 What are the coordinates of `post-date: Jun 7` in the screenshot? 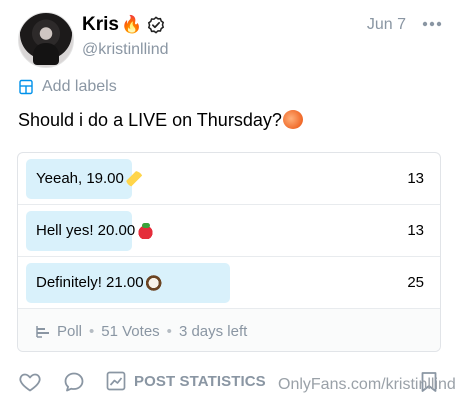 It's located at (386, 24).